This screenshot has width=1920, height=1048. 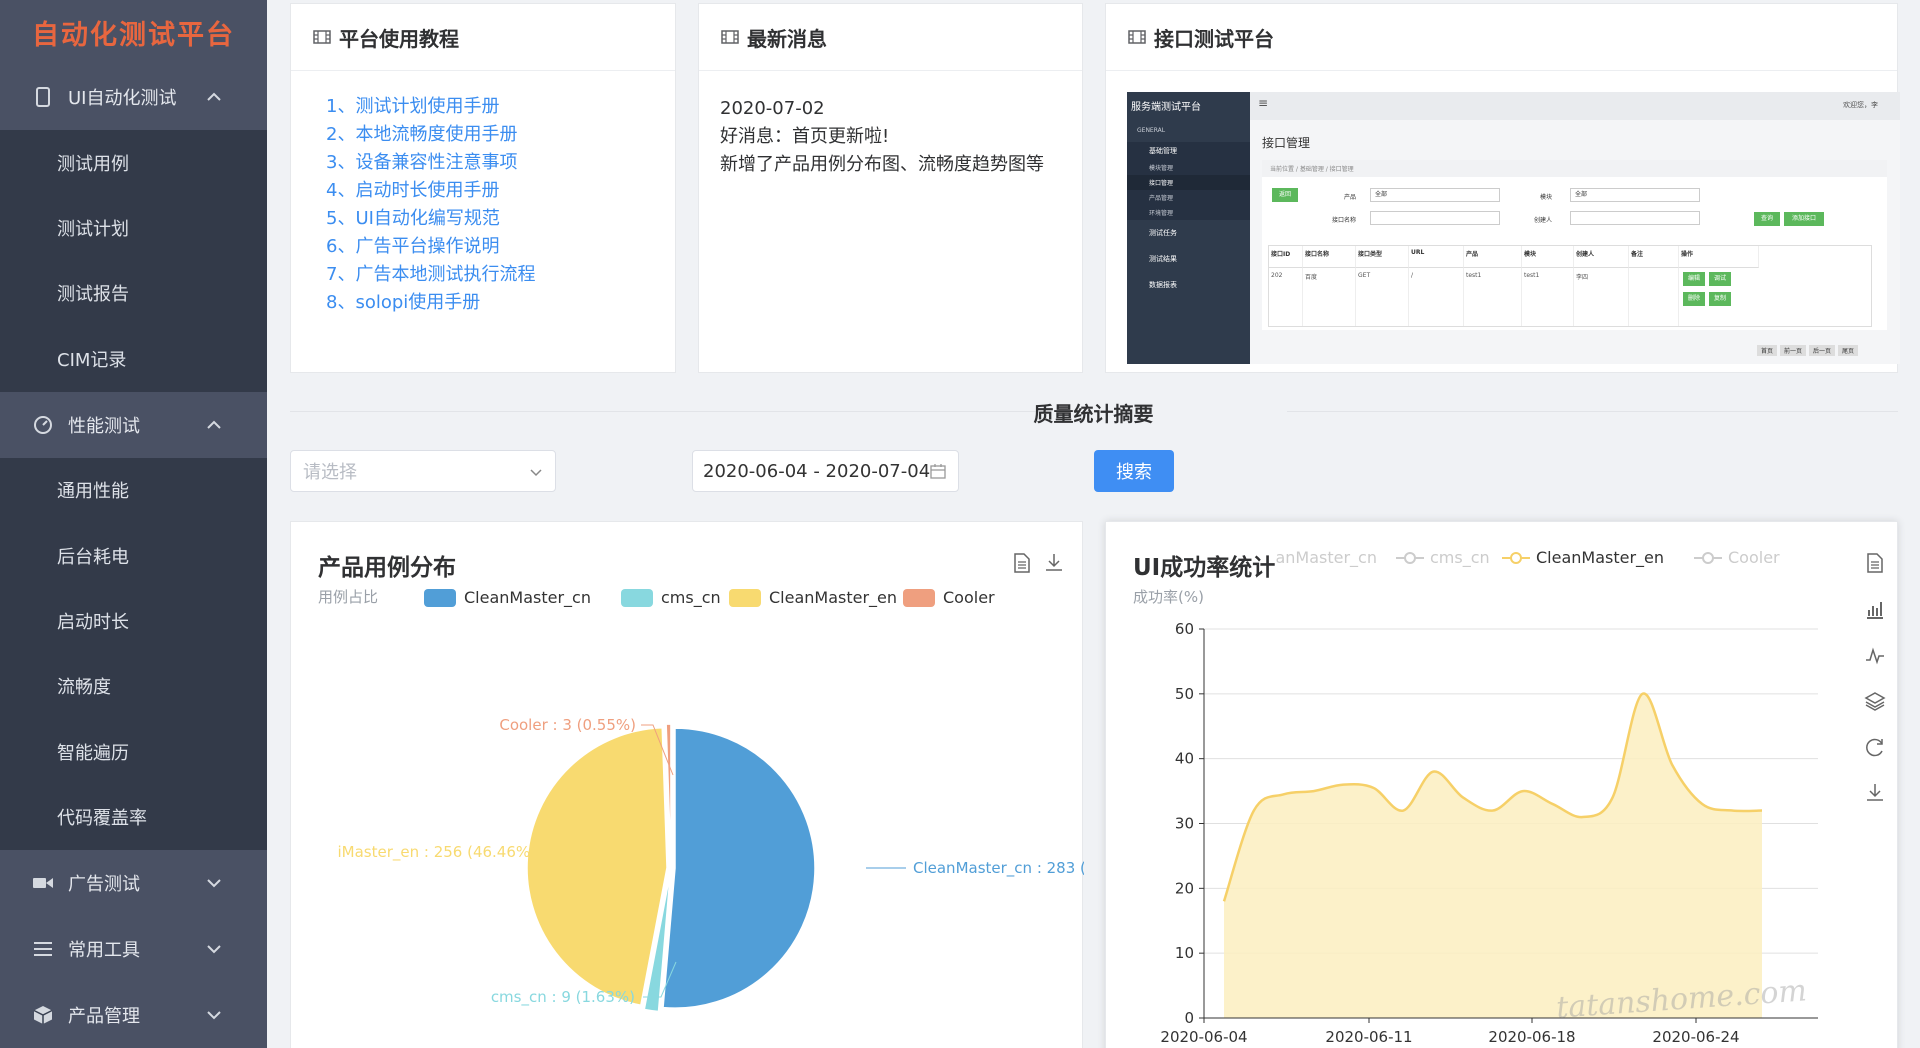 I want to click on preview-label: 模块, so click(x=1546, y=197).